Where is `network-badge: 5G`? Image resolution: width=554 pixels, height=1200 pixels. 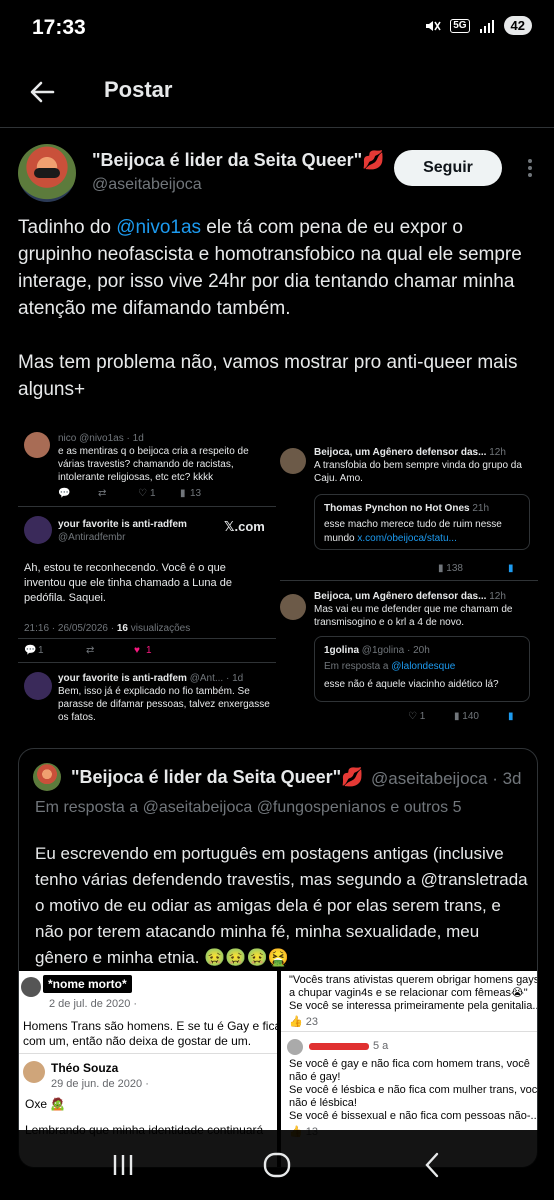
network-badge: 5G is located at coordinates (460, 25).